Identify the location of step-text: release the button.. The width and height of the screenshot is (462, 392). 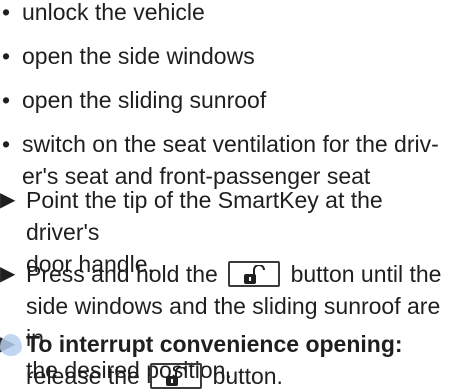
(244, 376).